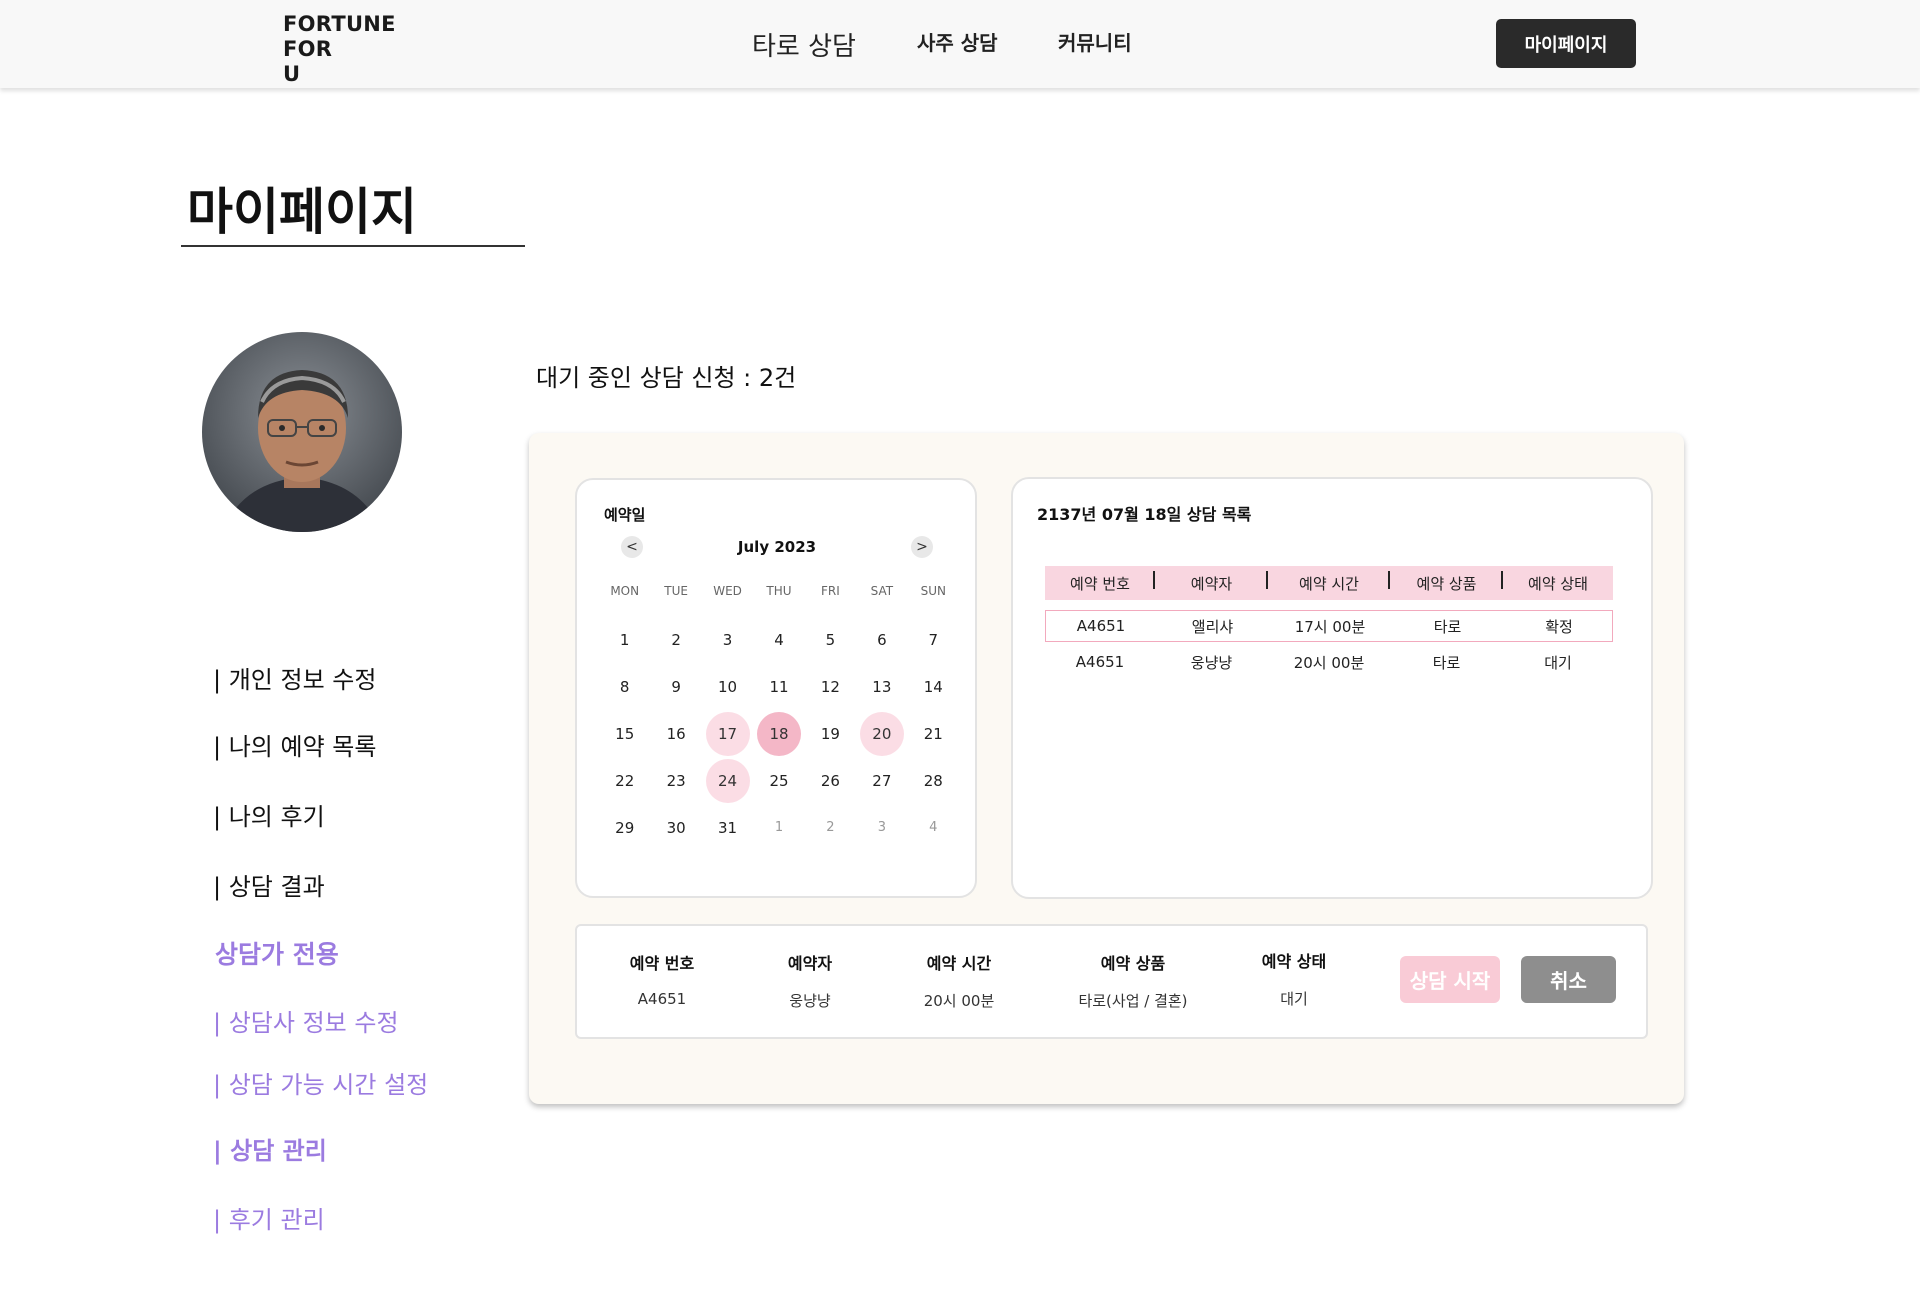 The height and width of the screenshot is (1290, 1920). I want to click on calendar-day: 14, so click(933, 686).